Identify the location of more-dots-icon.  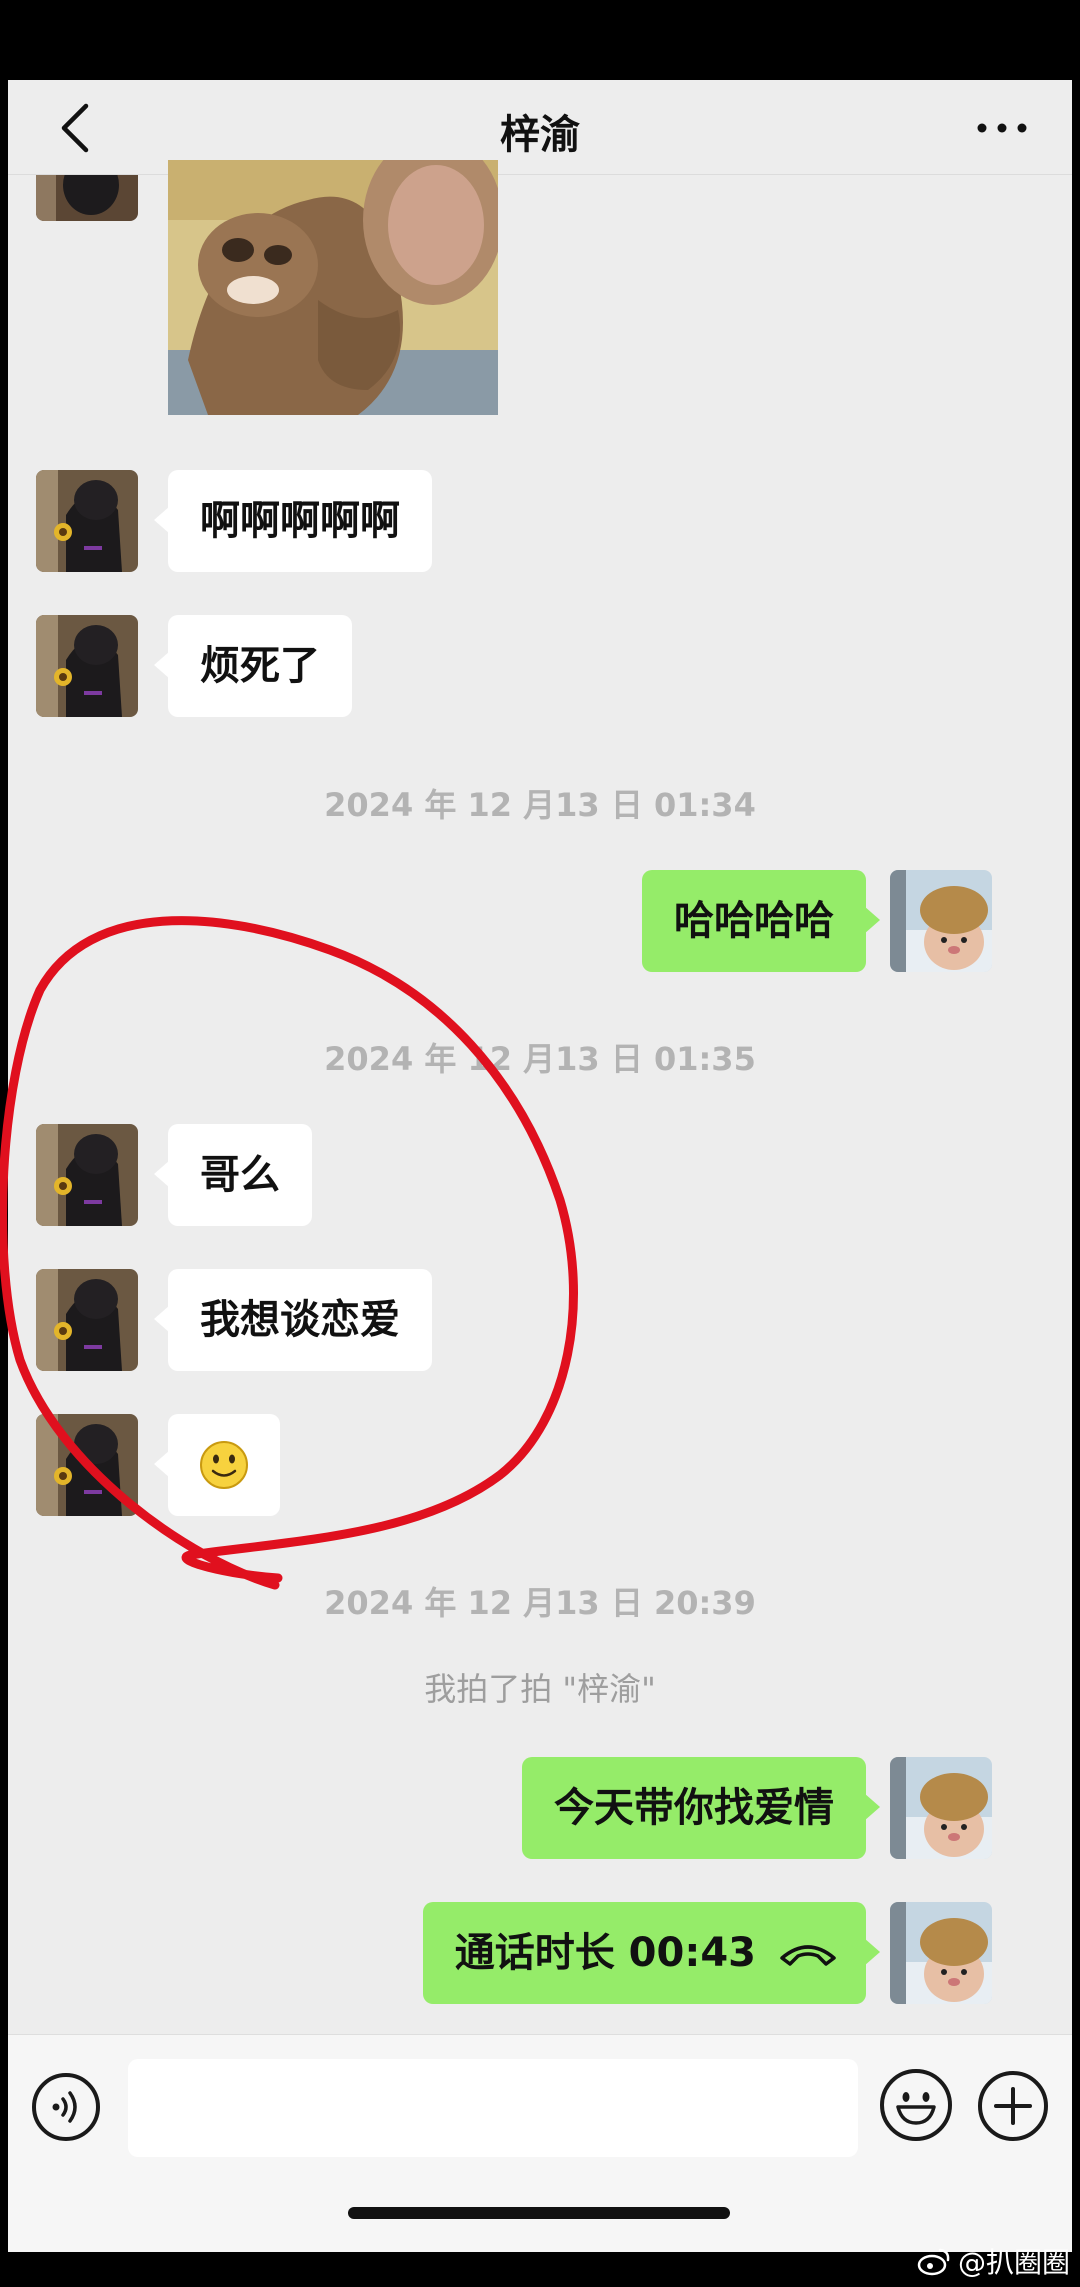
(1002, 128).